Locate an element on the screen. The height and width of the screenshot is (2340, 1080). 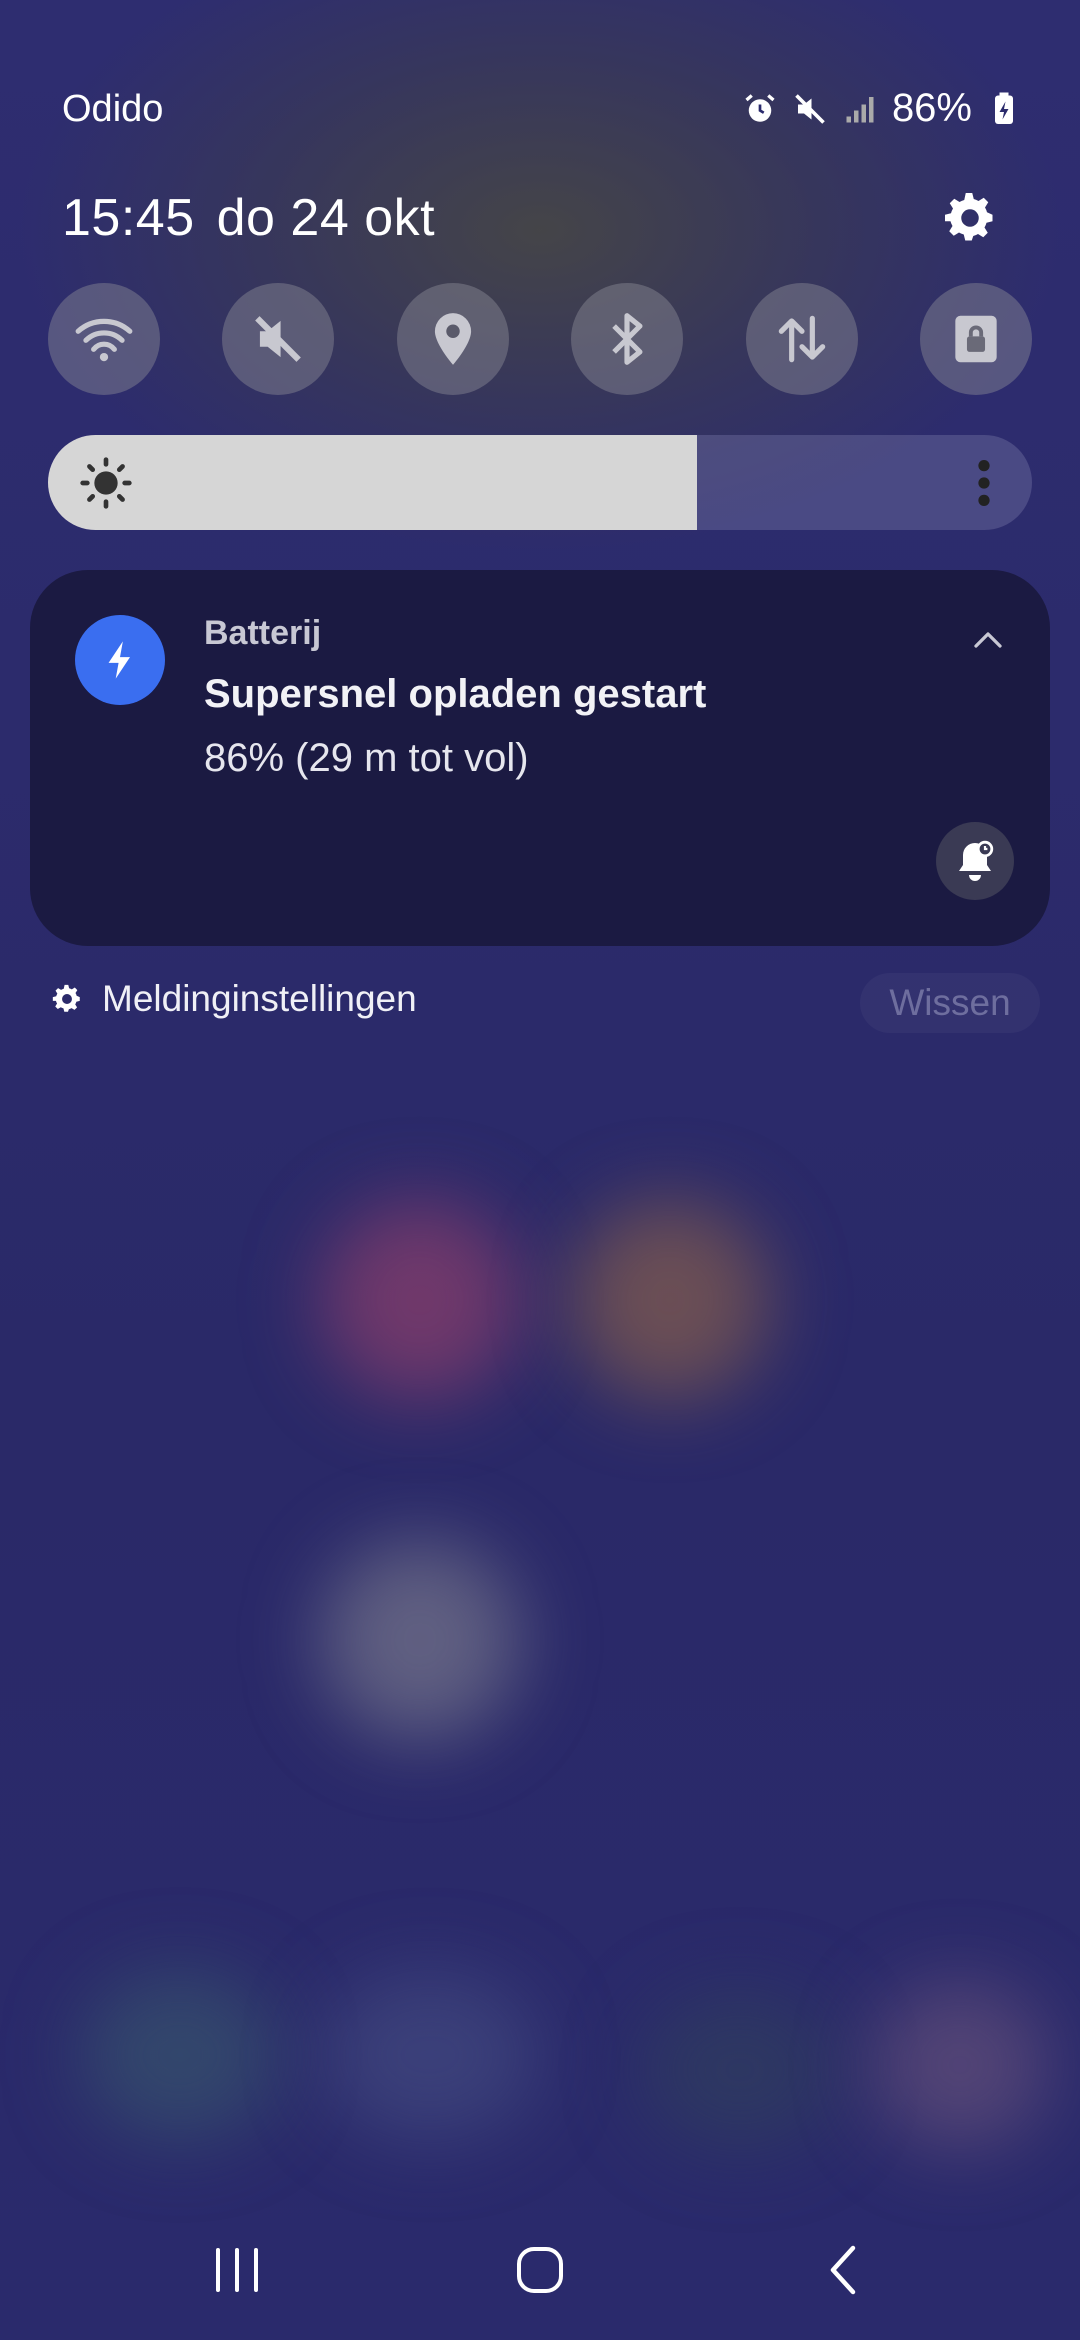
notification-title: Supersnel opladen gestart is located at coordinates (455, 694).